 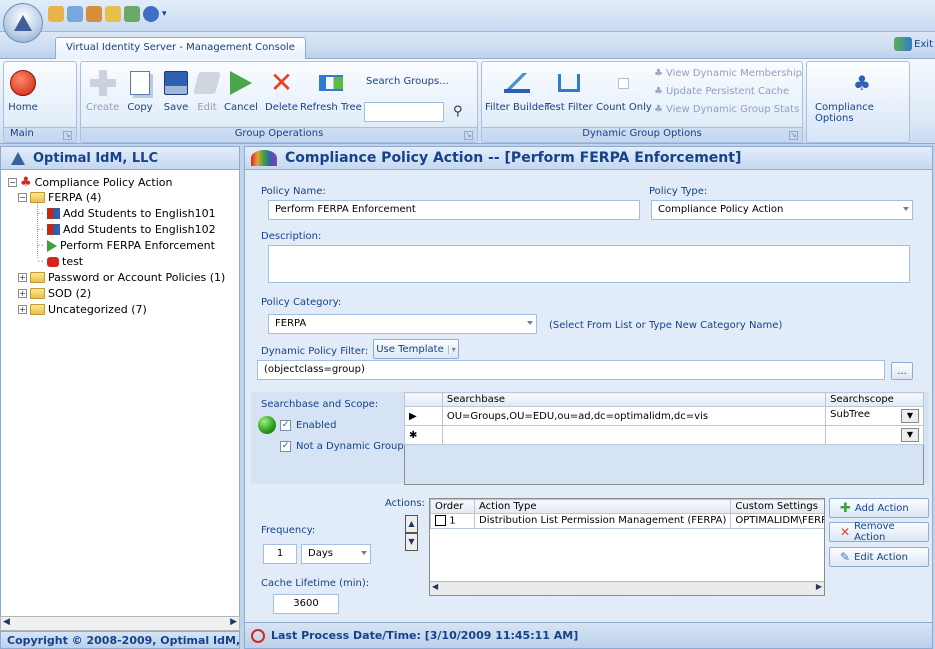 What do you see at coordinates (458, 111) in the screenshot?
I see `binoculars-icon: ⚲` at bounding box center [458, 111].